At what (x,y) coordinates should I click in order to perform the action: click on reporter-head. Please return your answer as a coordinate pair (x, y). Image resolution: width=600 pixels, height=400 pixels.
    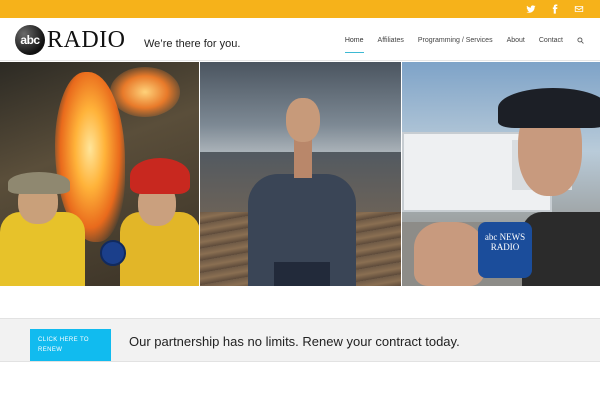
    Looking at the image, I should click on (303, 120).